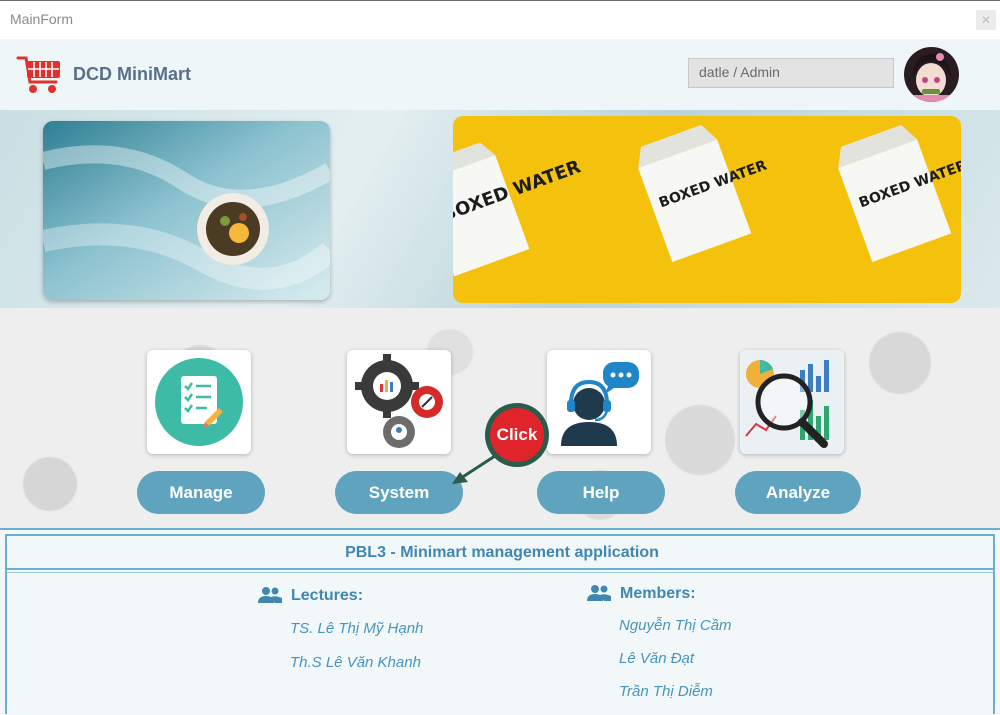 The height and width of the screenshot is (715, 1000). I want to click on help-tile, so click(599, 402).